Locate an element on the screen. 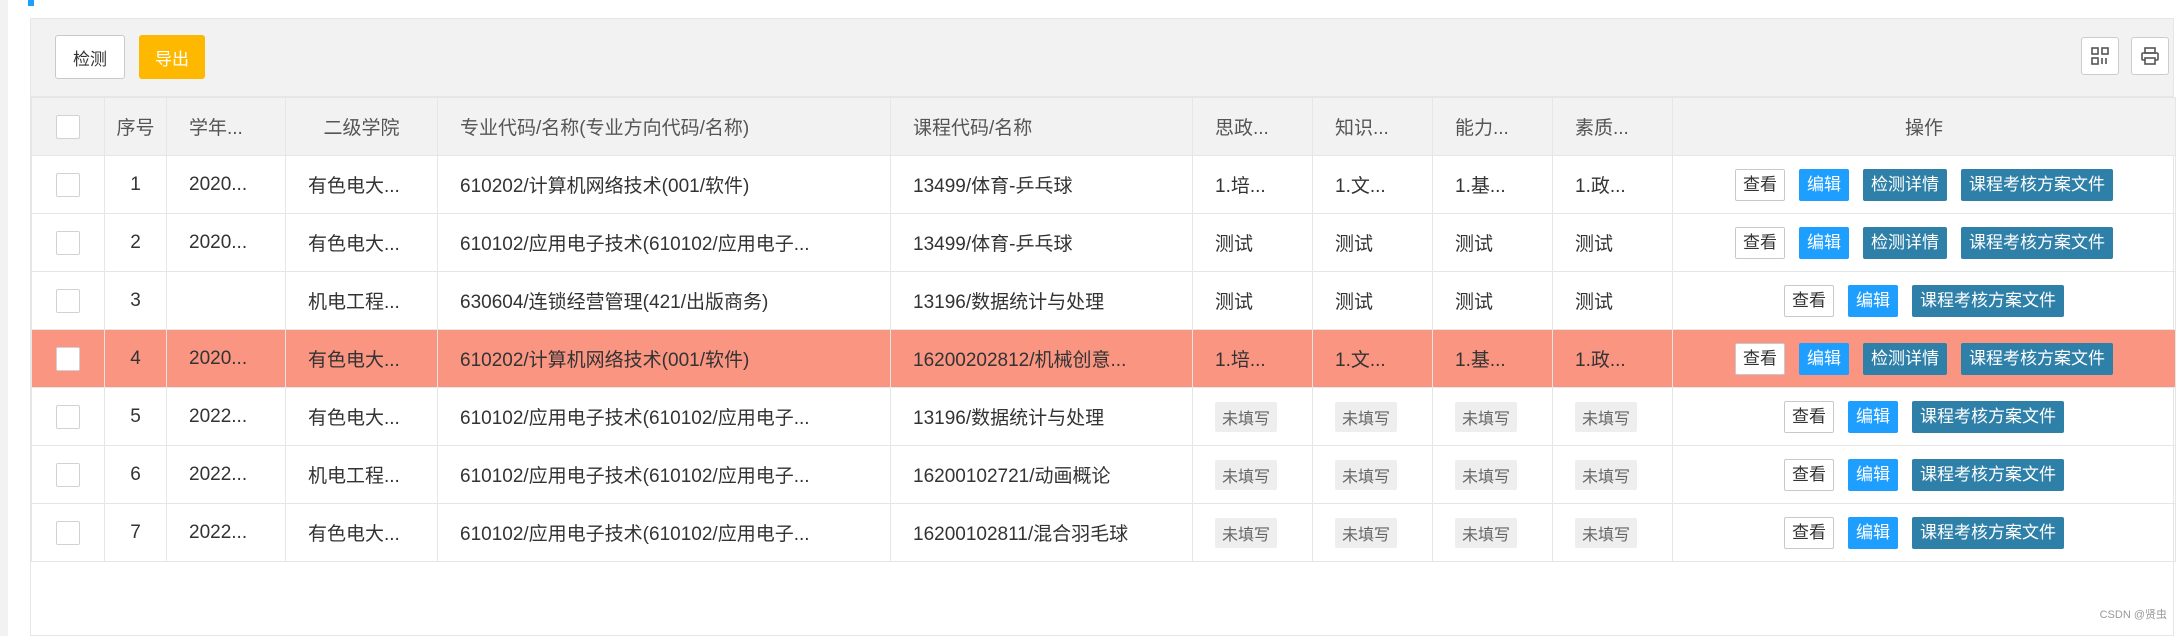 This screenshot has height=636, width=2181. cell-knowledge: 测试 is located at coordinates (1372, 242).